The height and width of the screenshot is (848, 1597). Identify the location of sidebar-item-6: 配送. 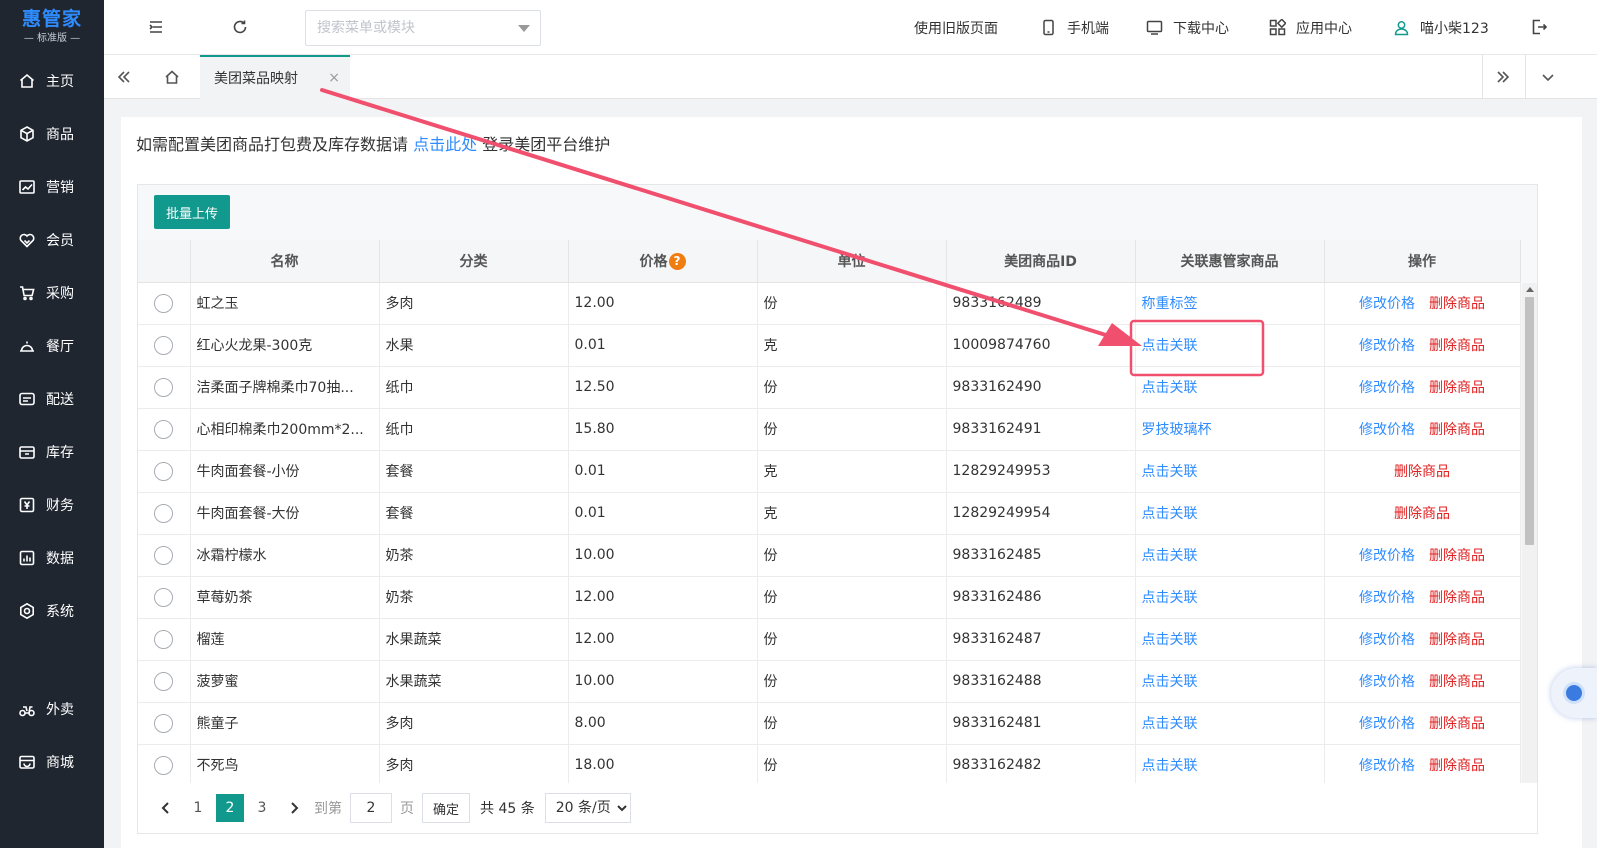
(52, 398).